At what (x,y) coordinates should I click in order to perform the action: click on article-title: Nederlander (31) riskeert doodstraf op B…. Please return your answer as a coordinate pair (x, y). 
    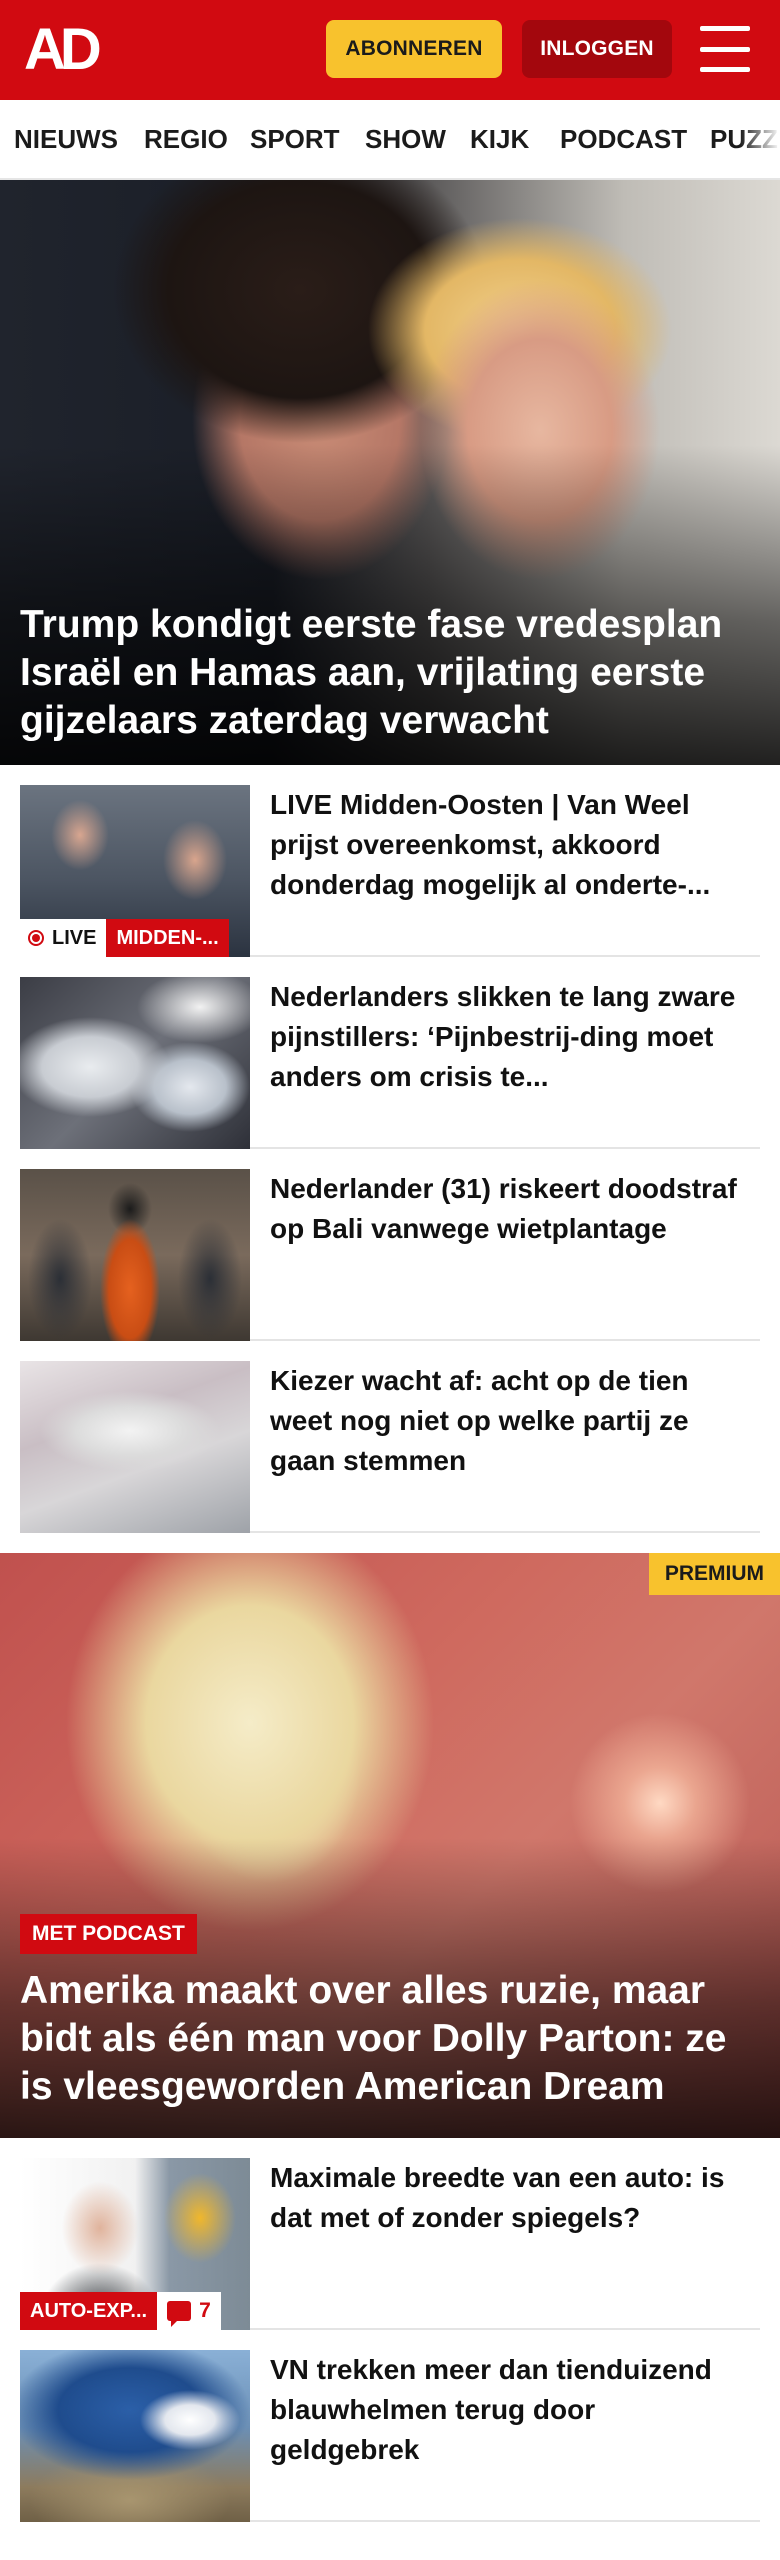
    Looking at the image, I should click on (510, 1209).